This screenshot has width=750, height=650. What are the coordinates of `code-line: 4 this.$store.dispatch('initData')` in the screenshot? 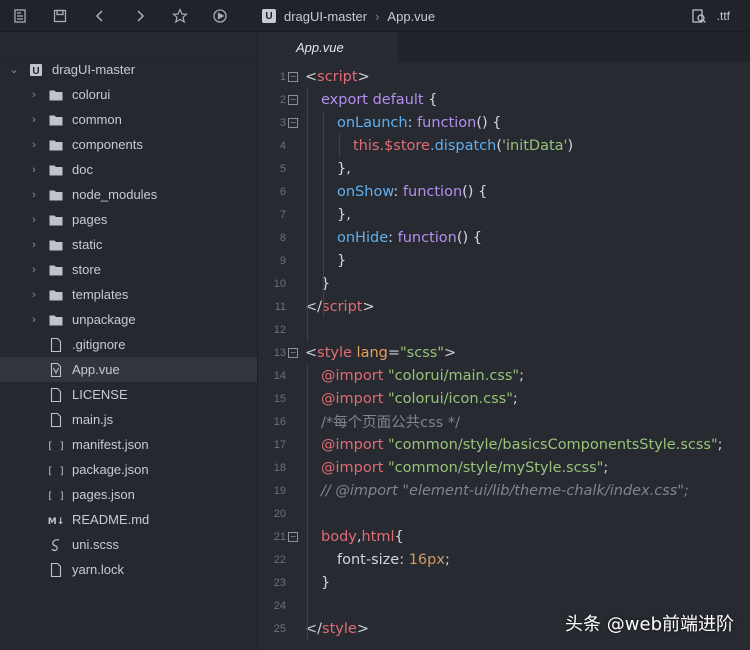 It's located at (426, 145).